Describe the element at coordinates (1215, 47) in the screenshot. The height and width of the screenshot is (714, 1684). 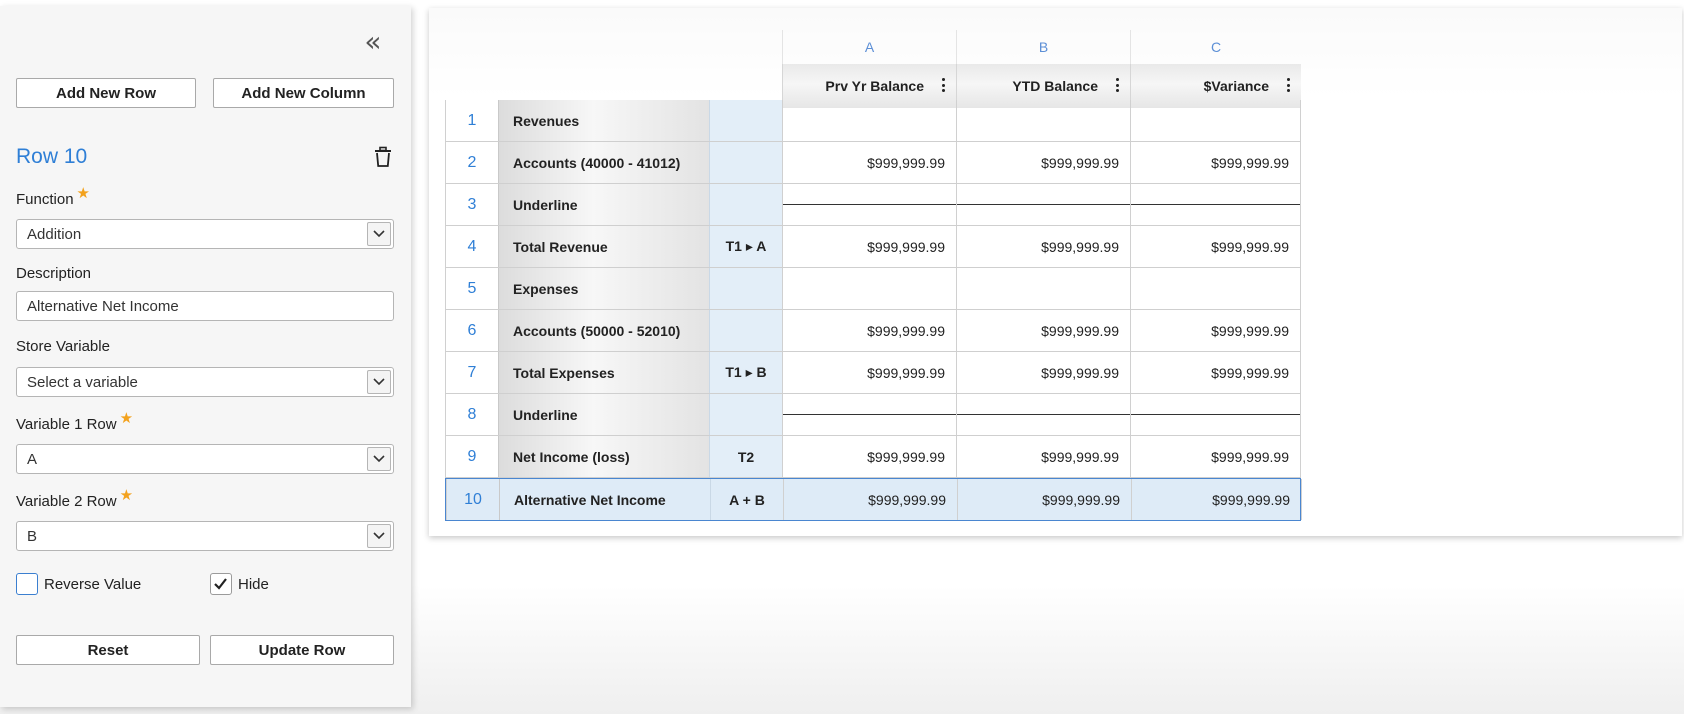
I see `column-letter-c: C` at that location.